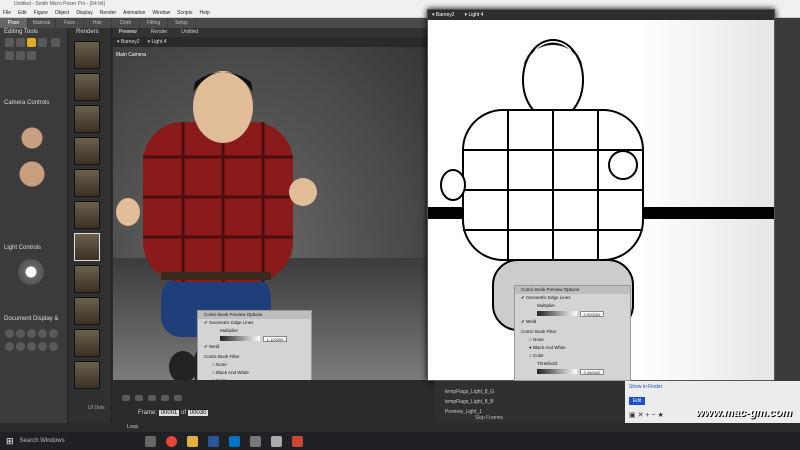 The height and width of the screenshot is (450, 800). What do you see at coordinates (31, 42) in the screenshot?
I see `translate-tool-icon` at bounding box center [31, 42].